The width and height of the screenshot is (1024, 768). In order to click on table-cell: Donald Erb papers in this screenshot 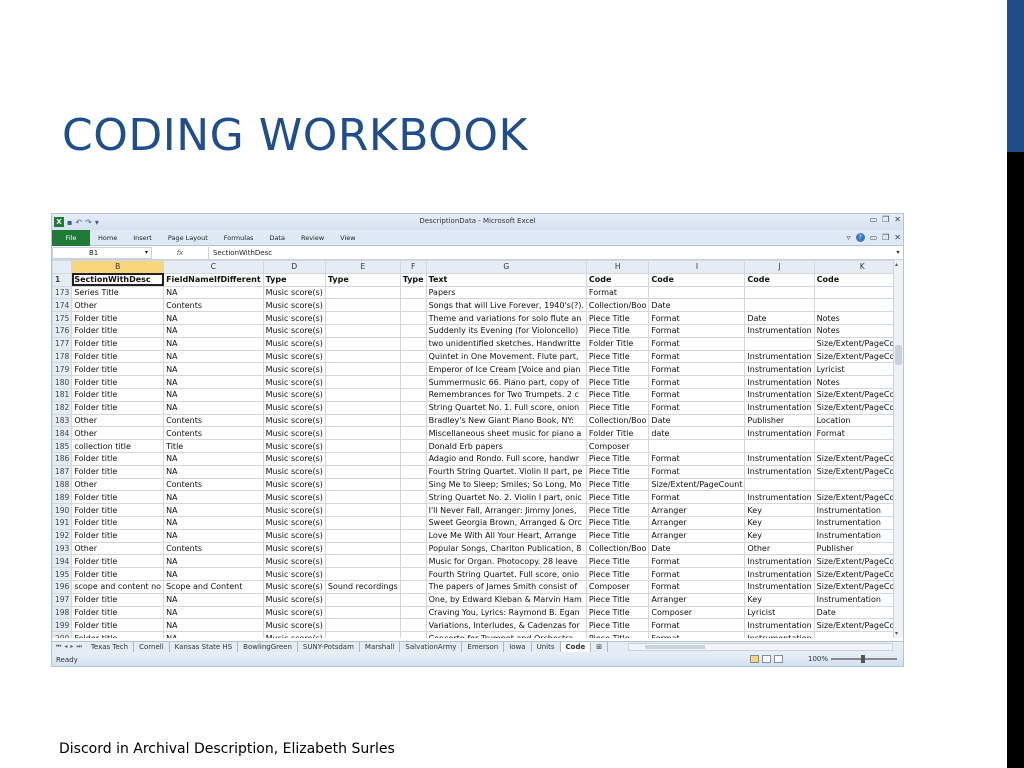, I will do `click(506, 446)`.